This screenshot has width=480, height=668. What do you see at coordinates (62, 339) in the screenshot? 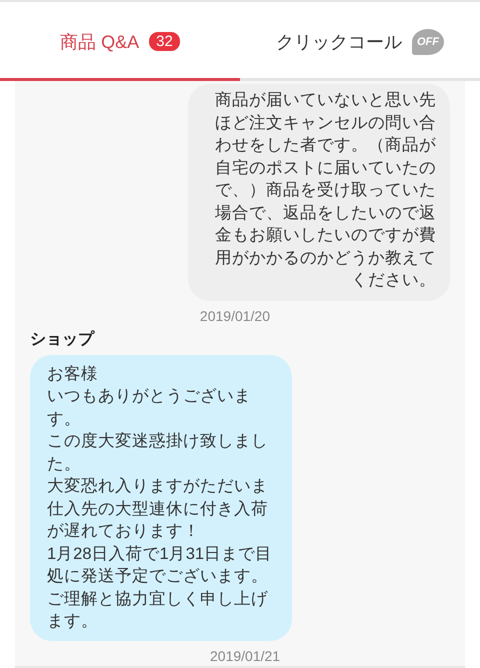
I see `sender-name: ショップ` at bounding box center [62, 339].